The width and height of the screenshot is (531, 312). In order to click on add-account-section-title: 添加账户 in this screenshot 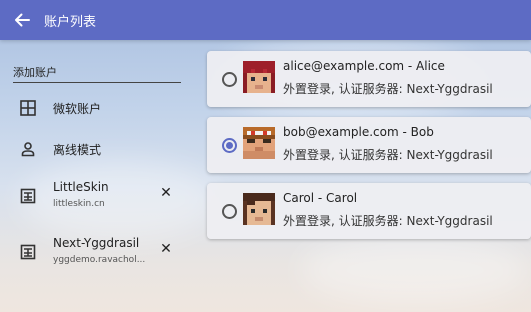, I will do `click(97, 73)`.